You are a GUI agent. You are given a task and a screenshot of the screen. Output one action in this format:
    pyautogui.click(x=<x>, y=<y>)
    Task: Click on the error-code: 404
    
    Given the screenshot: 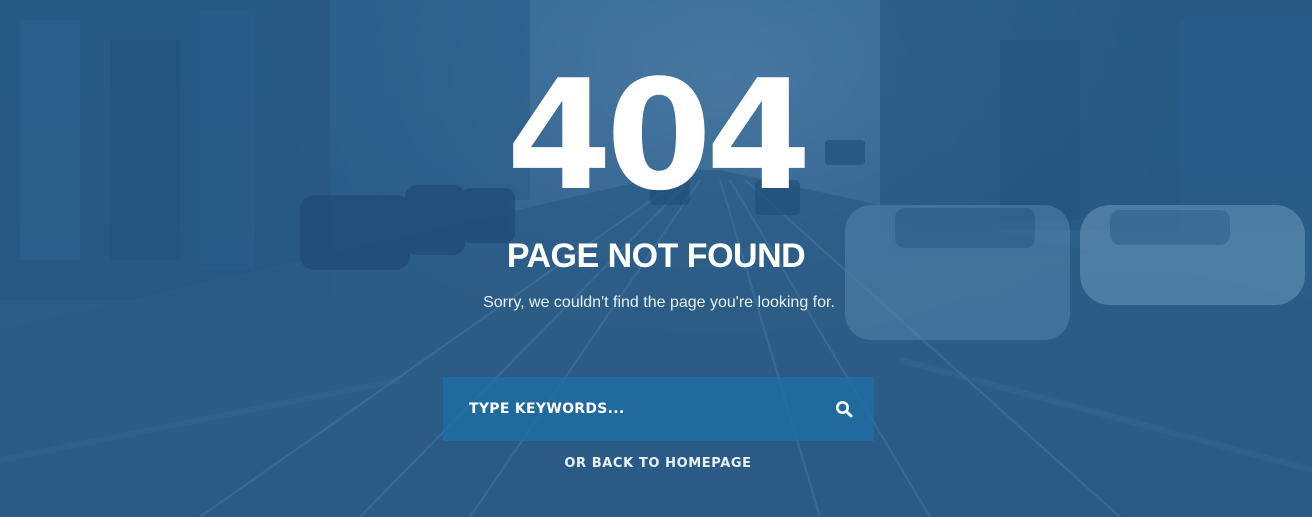 What is the action you would take?
    pyautogui.click(x=658, y=135)
    